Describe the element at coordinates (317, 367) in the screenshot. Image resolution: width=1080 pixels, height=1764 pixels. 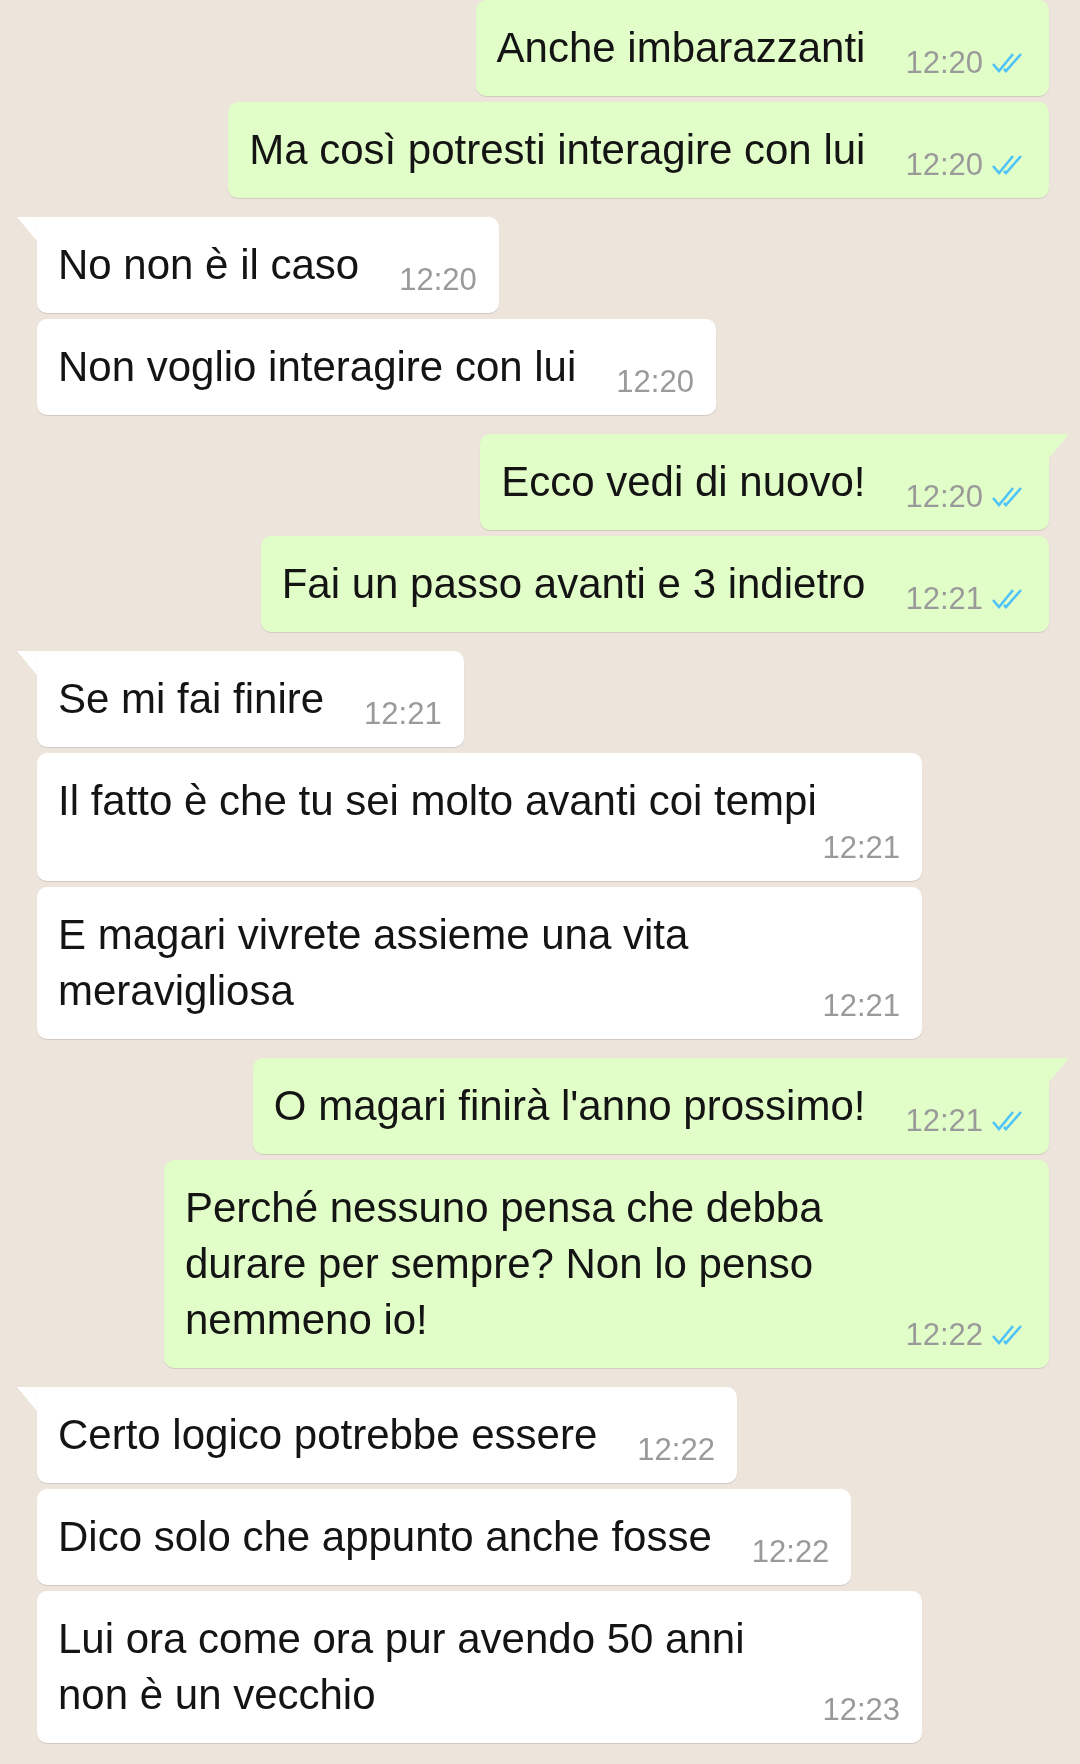
I see `message-text: Non voglio interagire con lui` at that location.